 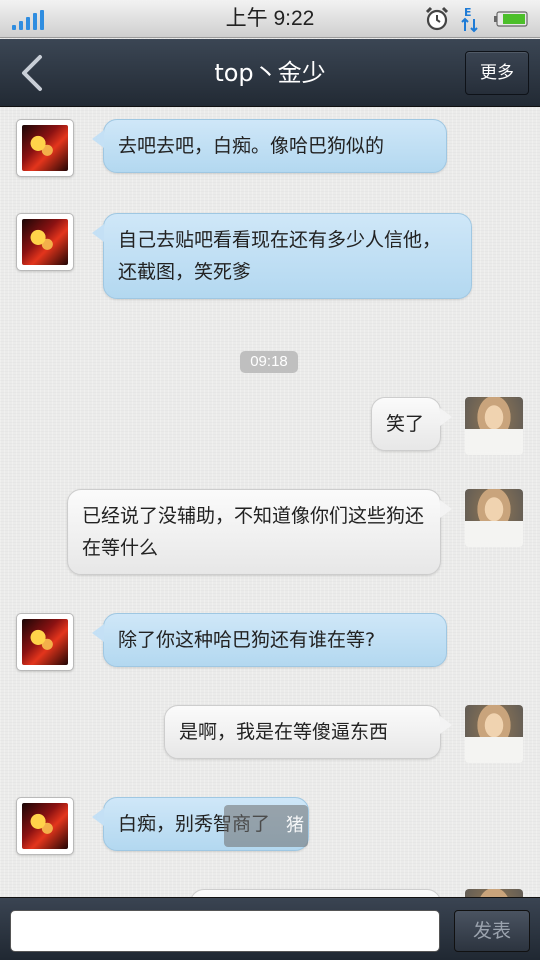 I want to click on svg-text: E, so click(x=468, y=12).